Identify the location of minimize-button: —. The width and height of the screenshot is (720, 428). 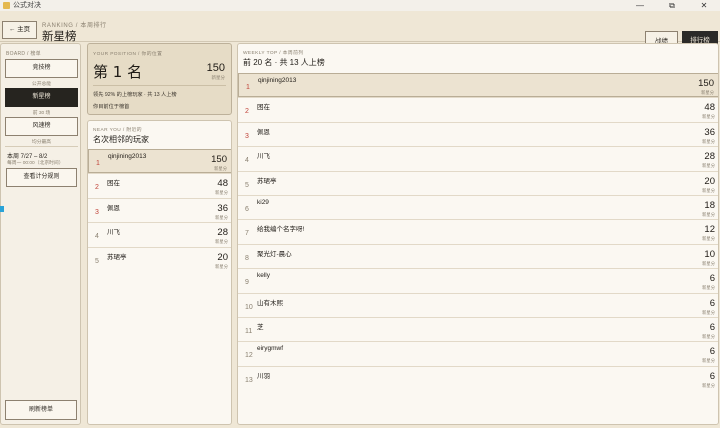
(640, 5).